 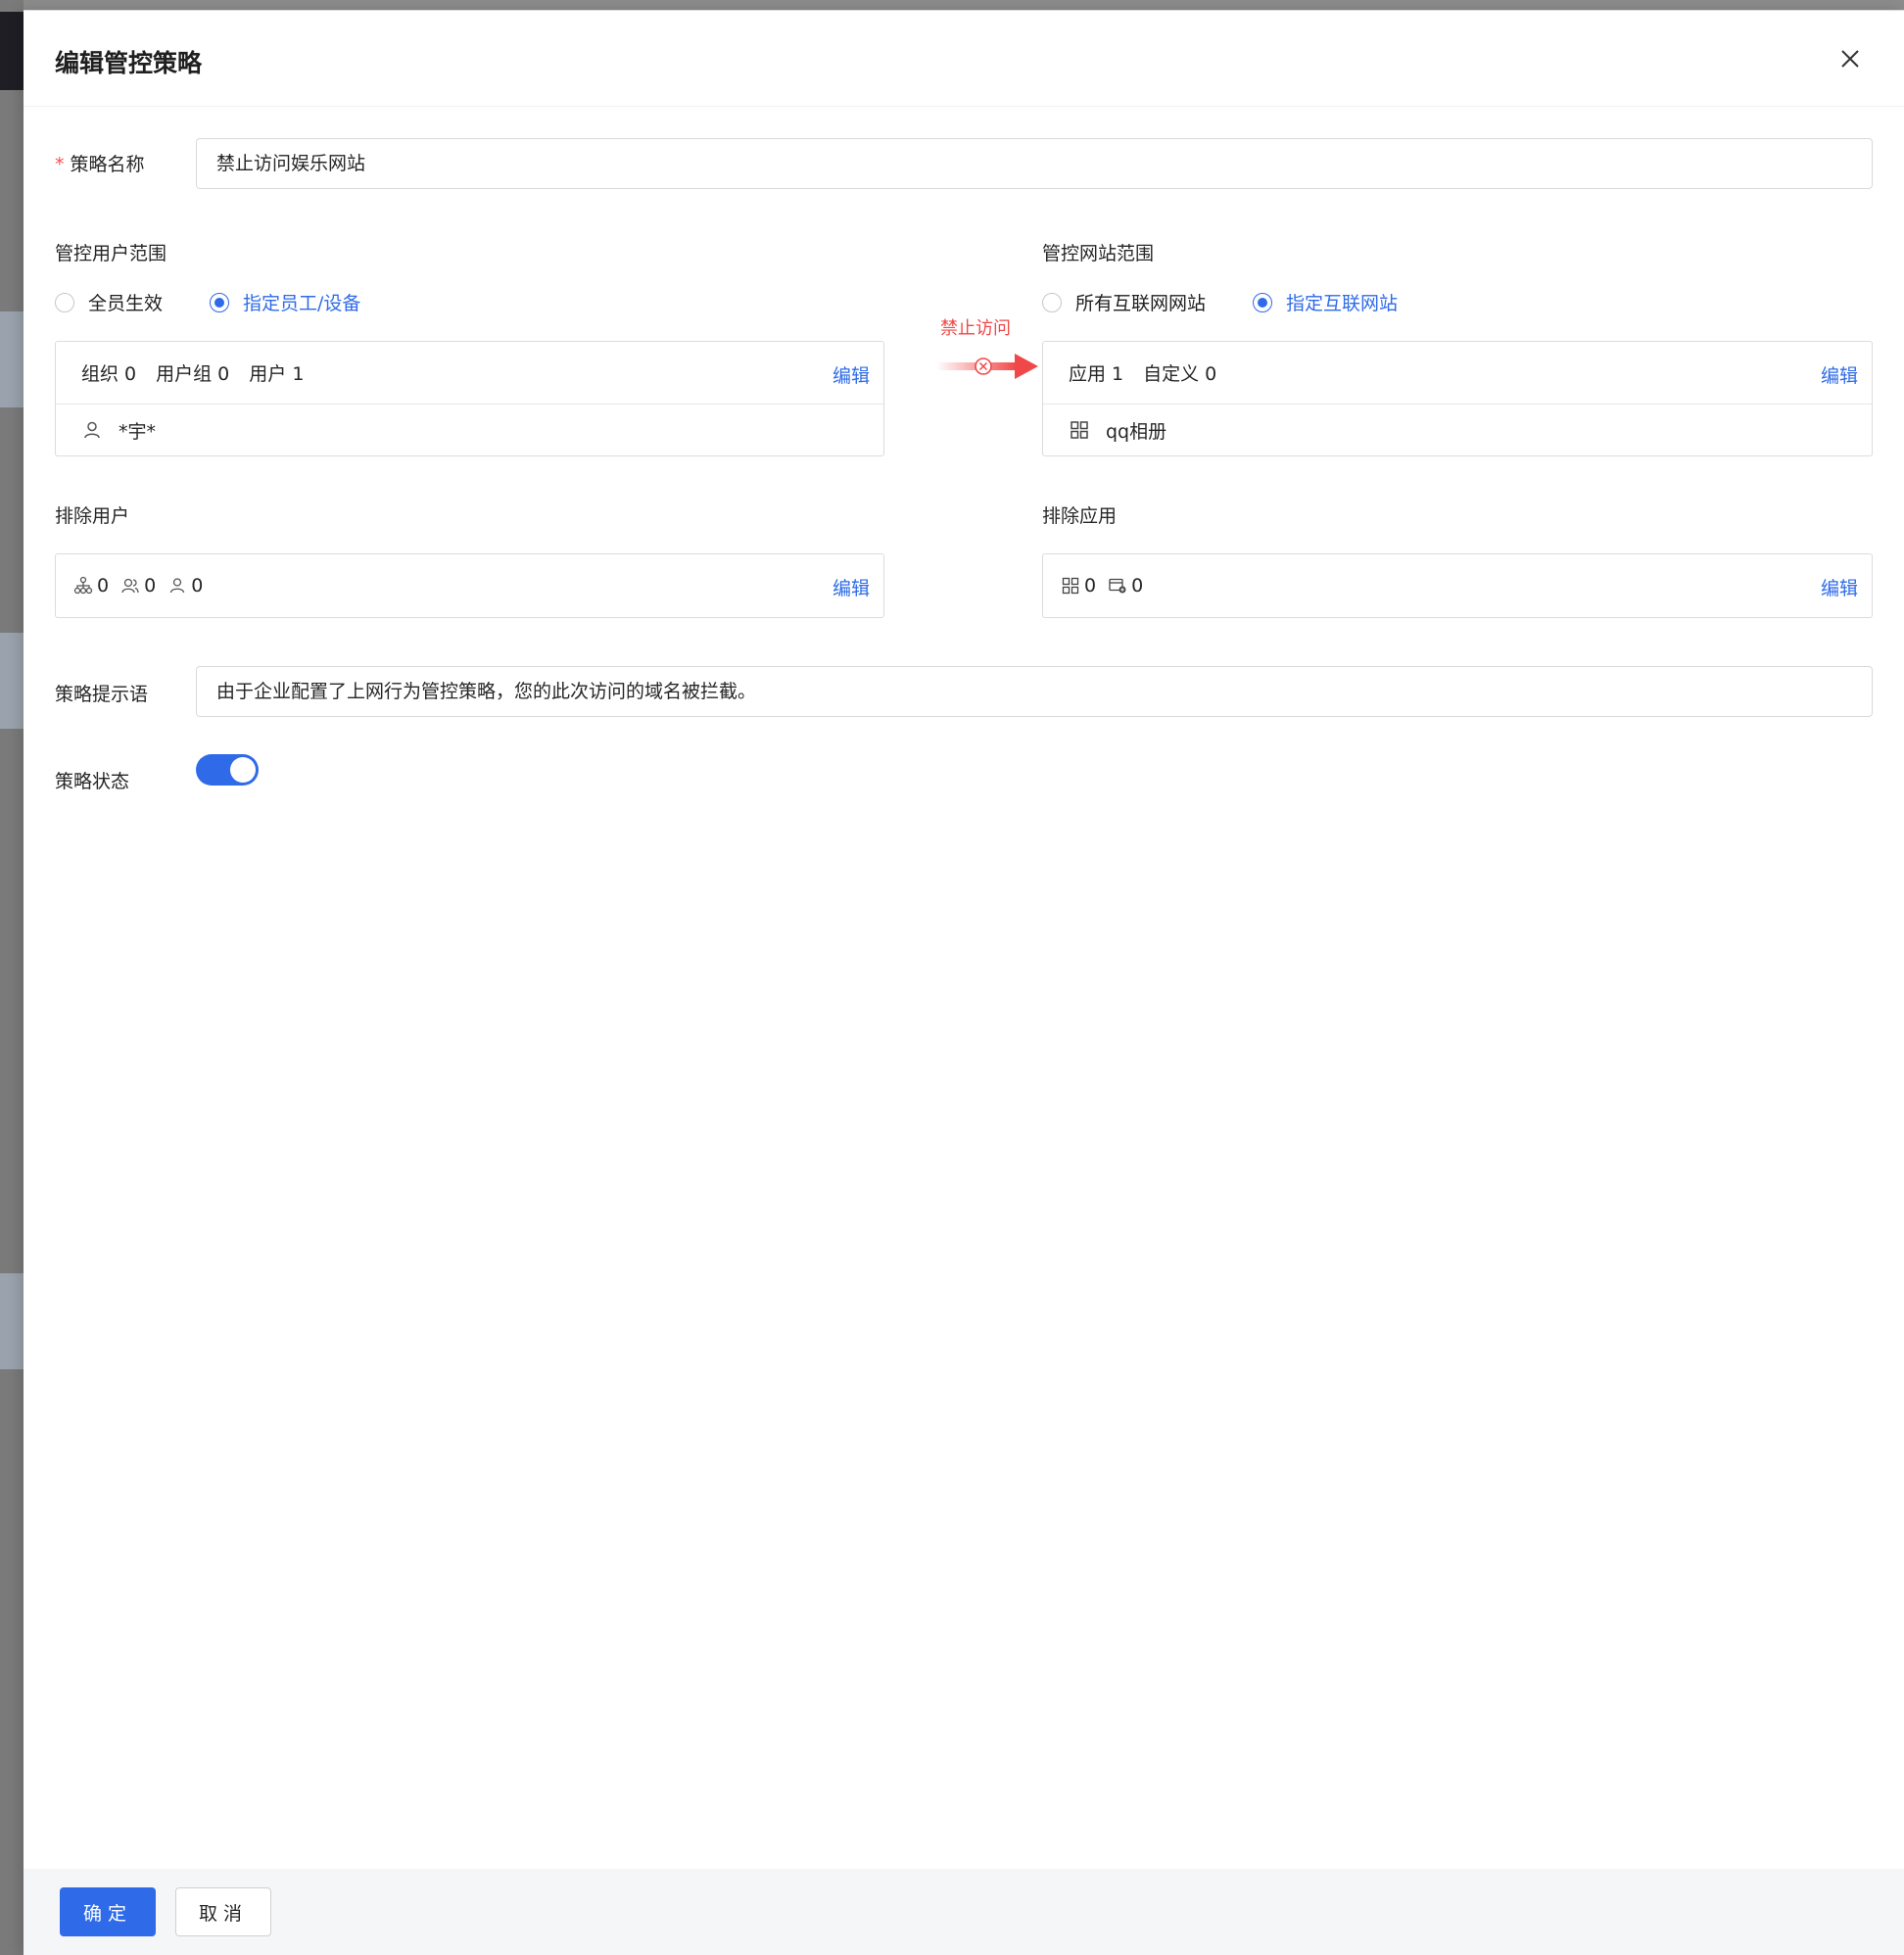 I want to click on site-scope-box: 应用 1 自定义 0 编辑 qq相册, so click(x=1457, y=398).